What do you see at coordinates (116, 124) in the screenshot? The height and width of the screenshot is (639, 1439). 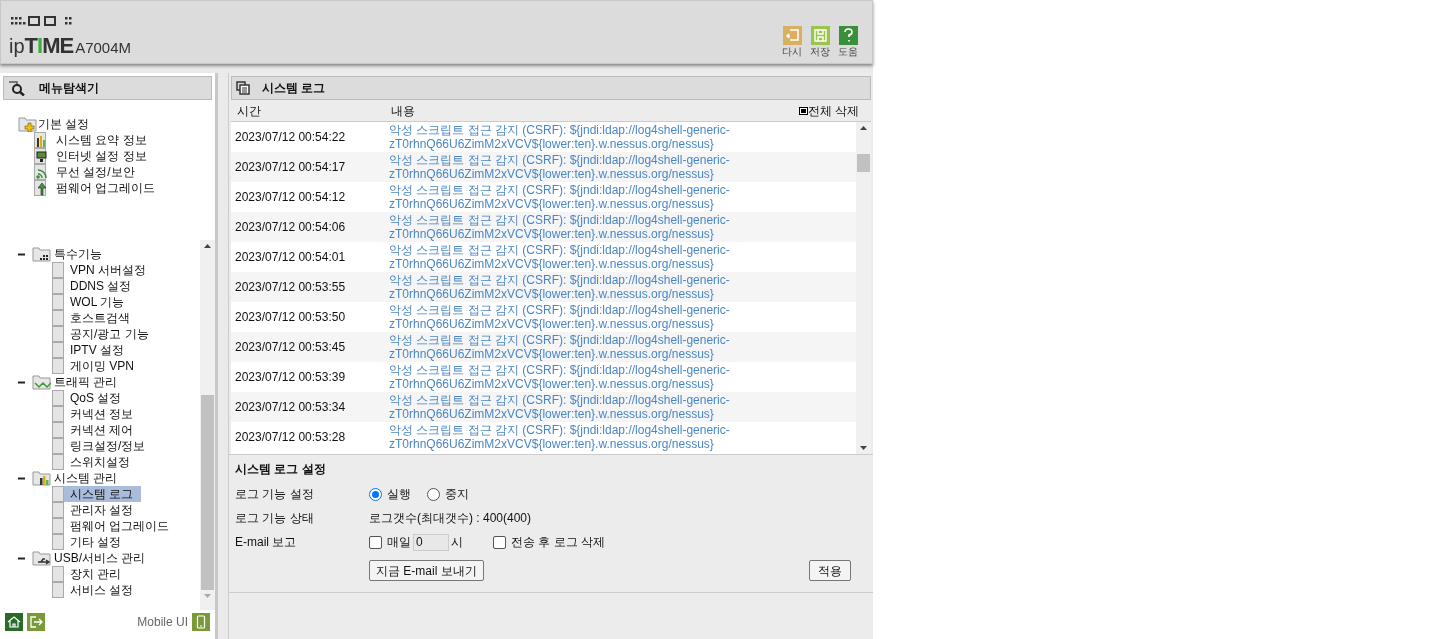 I see `tree-group-item: 기본 설정` at bounding box center [116, 124].